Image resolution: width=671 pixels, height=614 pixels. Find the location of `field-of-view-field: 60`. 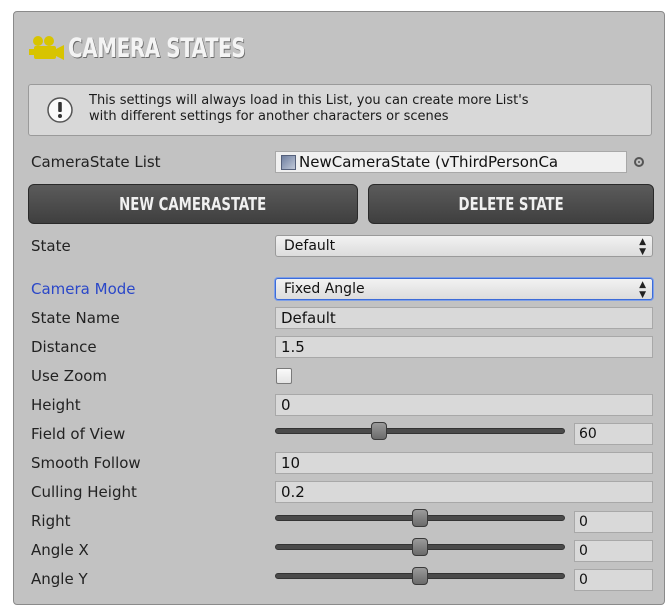

field-of-view-field: 60 is located at coordinates (613, 434).